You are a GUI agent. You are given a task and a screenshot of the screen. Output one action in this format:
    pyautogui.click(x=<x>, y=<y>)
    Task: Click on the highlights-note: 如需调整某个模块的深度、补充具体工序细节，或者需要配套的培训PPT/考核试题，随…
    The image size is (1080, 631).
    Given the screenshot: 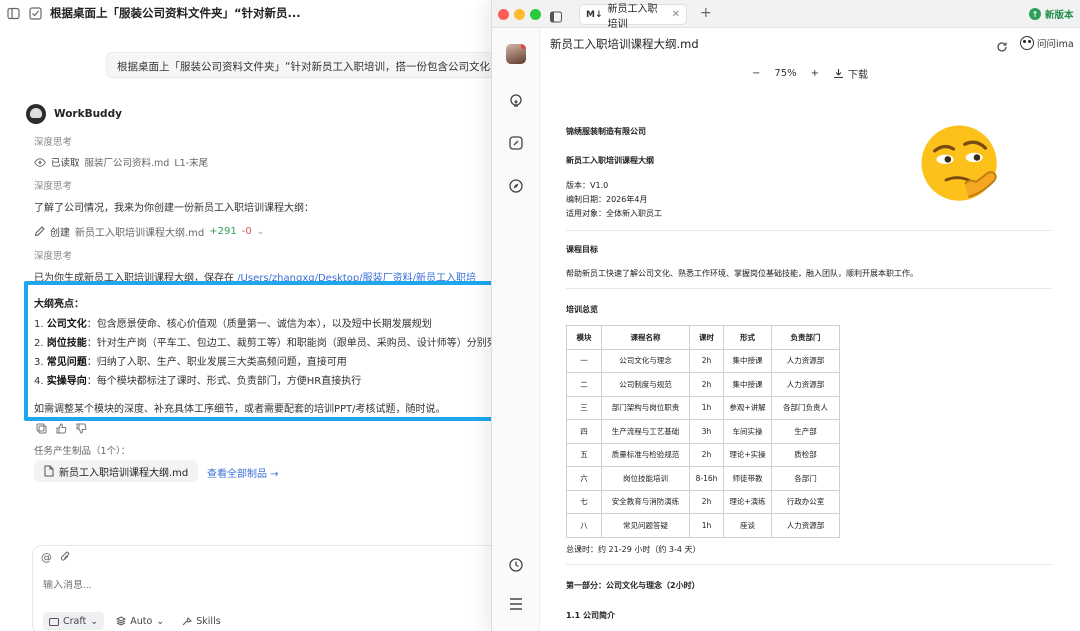 What is the action you would take?
    pyautogui.click(x=240, y=409)
    